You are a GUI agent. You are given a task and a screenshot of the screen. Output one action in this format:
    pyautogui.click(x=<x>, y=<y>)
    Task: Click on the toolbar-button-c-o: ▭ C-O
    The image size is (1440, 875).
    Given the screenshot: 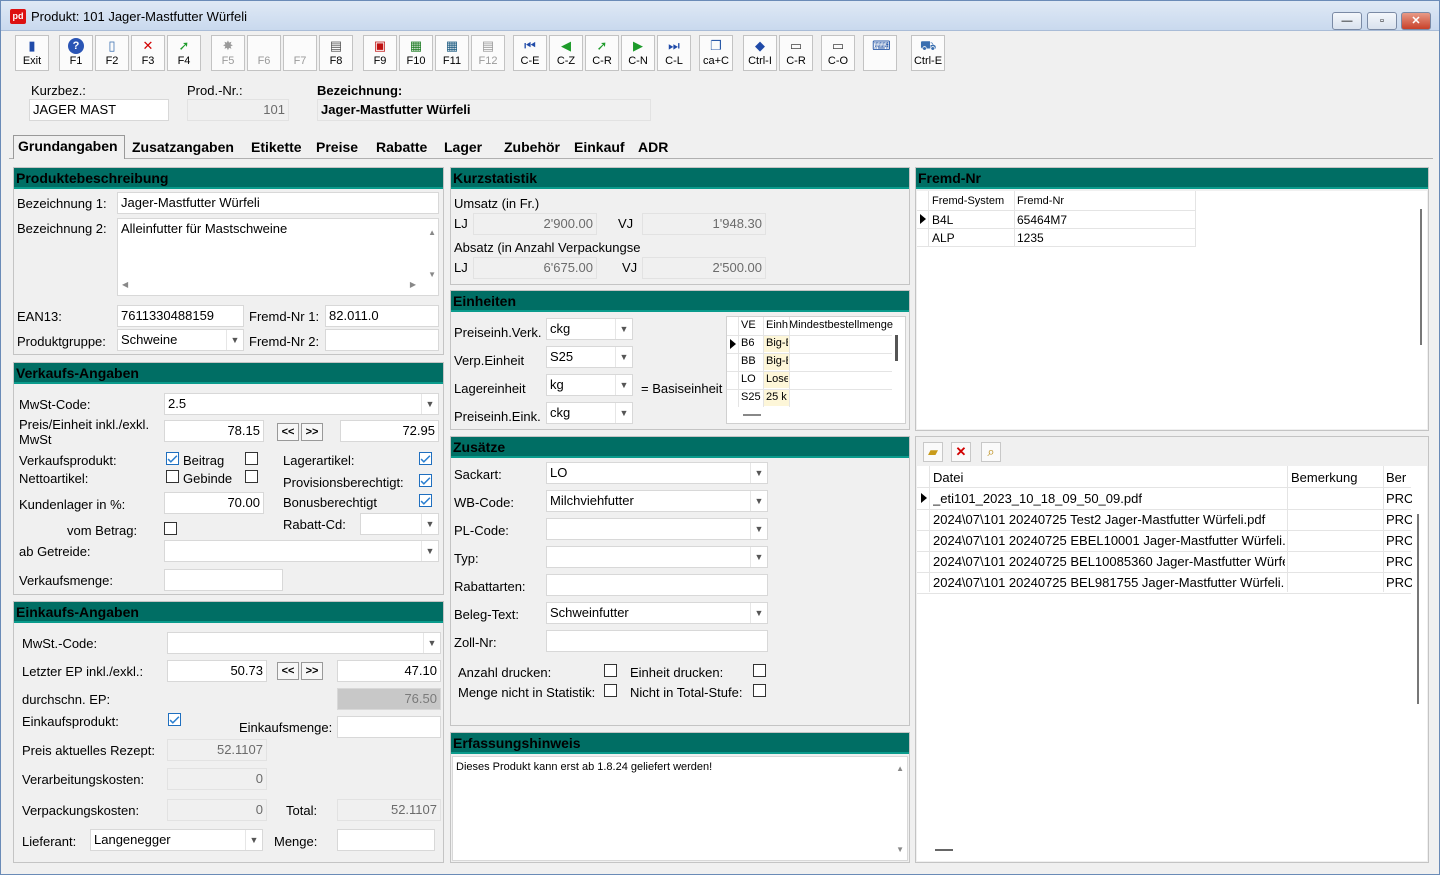 What is the action you would take?
    pyautogui.click(x=838, y=53)
    